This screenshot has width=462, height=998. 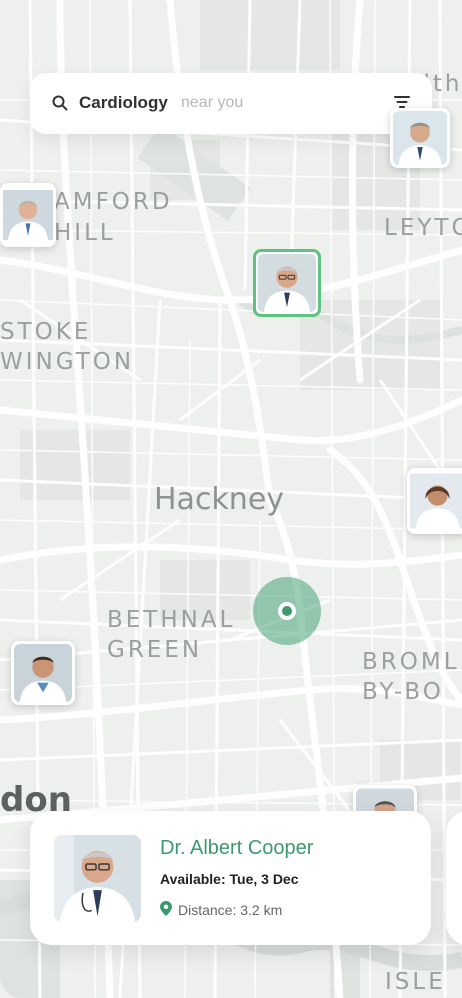 I want to click on doctor-photo, so click(x=97, y=878).